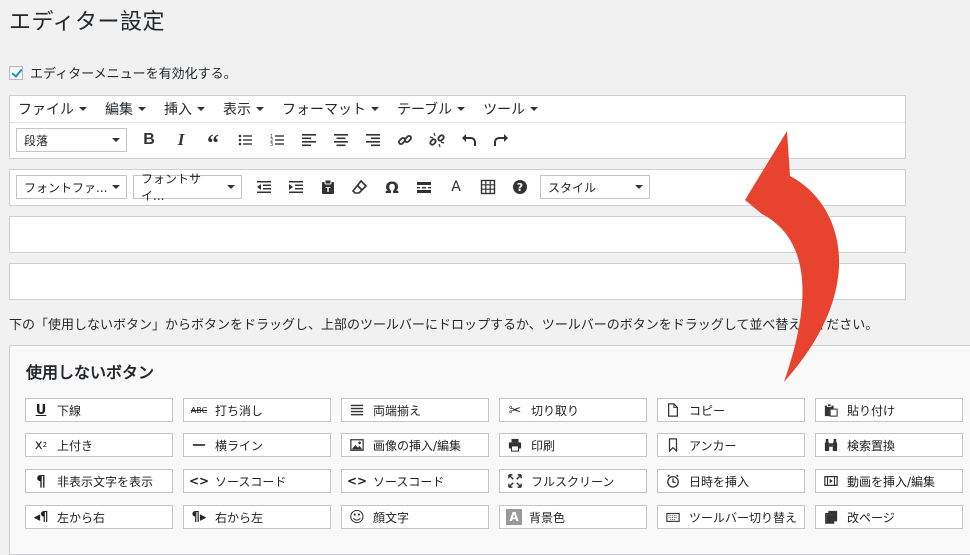  Describe the element at coordinates (71, 140) in the screenshot. I see `format-select: 段落` at that location.